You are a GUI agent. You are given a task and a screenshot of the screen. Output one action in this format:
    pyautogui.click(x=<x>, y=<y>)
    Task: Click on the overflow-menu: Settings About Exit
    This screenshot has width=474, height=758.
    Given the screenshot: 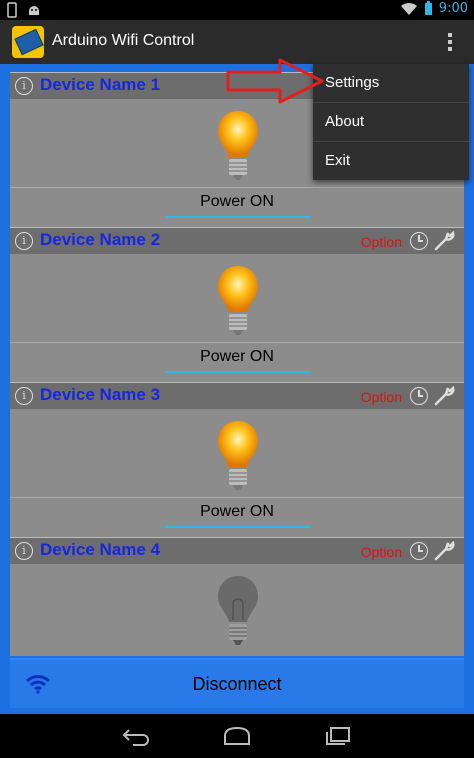 What is the action you would take?
    pyautogui.click(x=391, y=122)
    